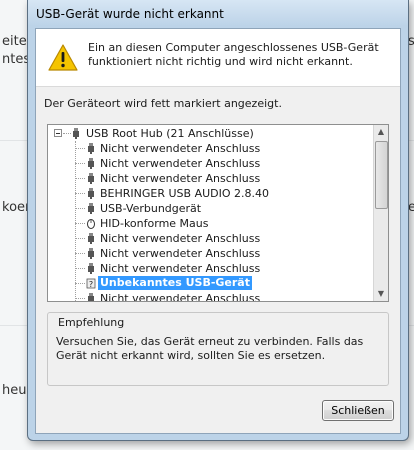 Image resolution: width=414 pixels, height=450 pixels. I want to click on usb-hub-icon, so click(76, 133).